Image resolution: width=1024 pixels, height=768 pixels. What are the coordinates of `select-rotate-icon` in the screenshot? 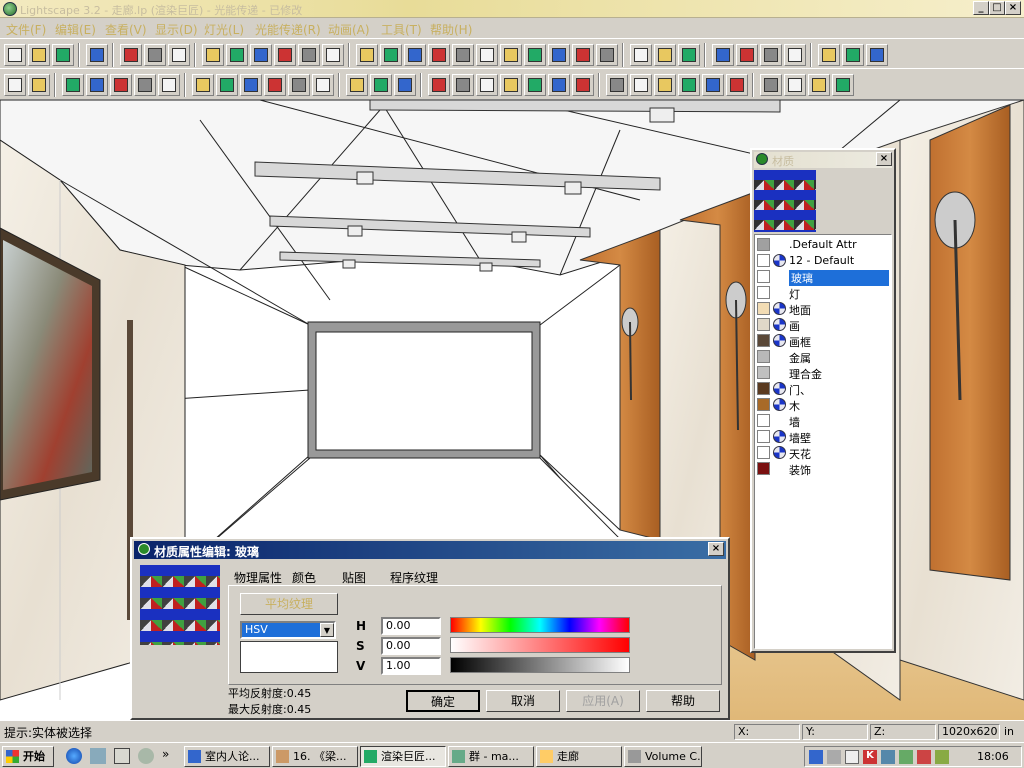 It's located at (275, 85).